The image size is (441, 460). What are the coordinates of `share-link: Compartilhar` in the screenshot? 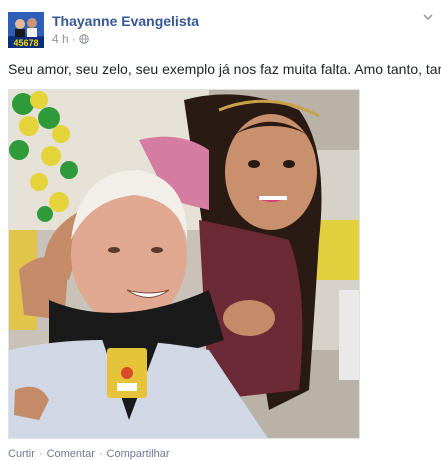 It's located at (138, 454).